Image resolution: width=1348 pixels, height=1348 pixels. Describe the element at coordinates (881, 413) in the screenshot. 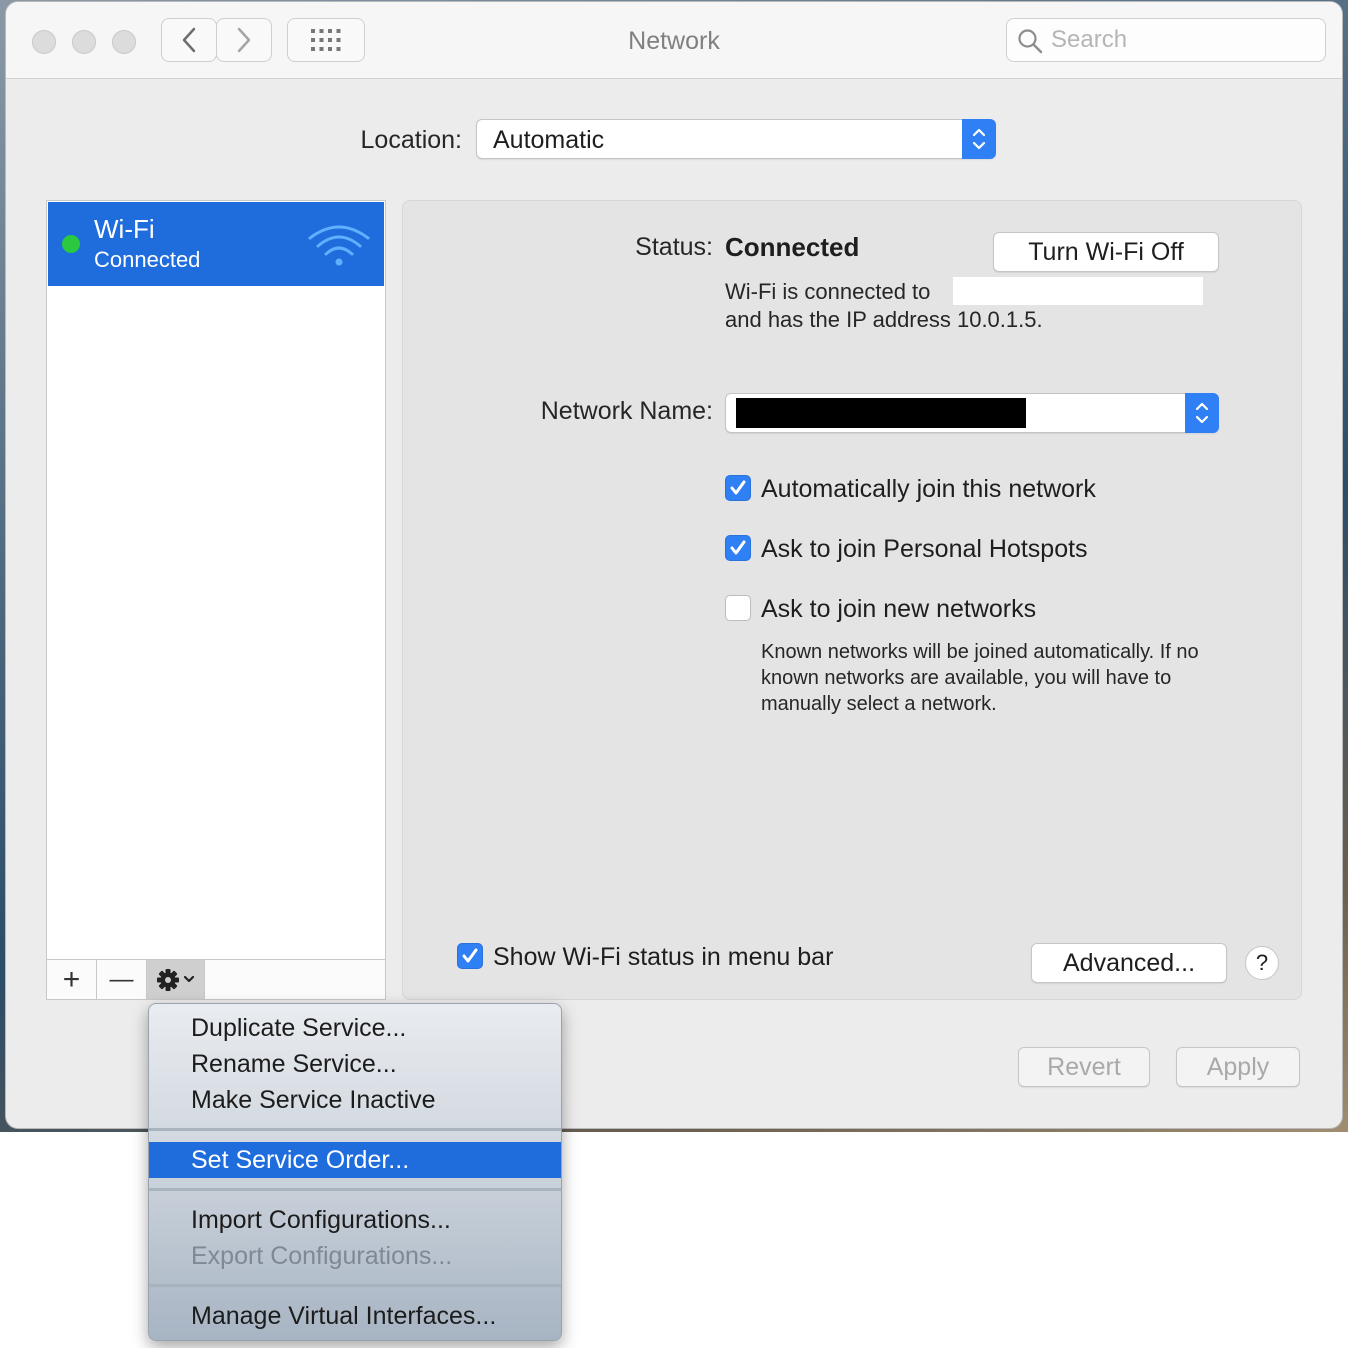

I see `redacted-network-value` at that location.